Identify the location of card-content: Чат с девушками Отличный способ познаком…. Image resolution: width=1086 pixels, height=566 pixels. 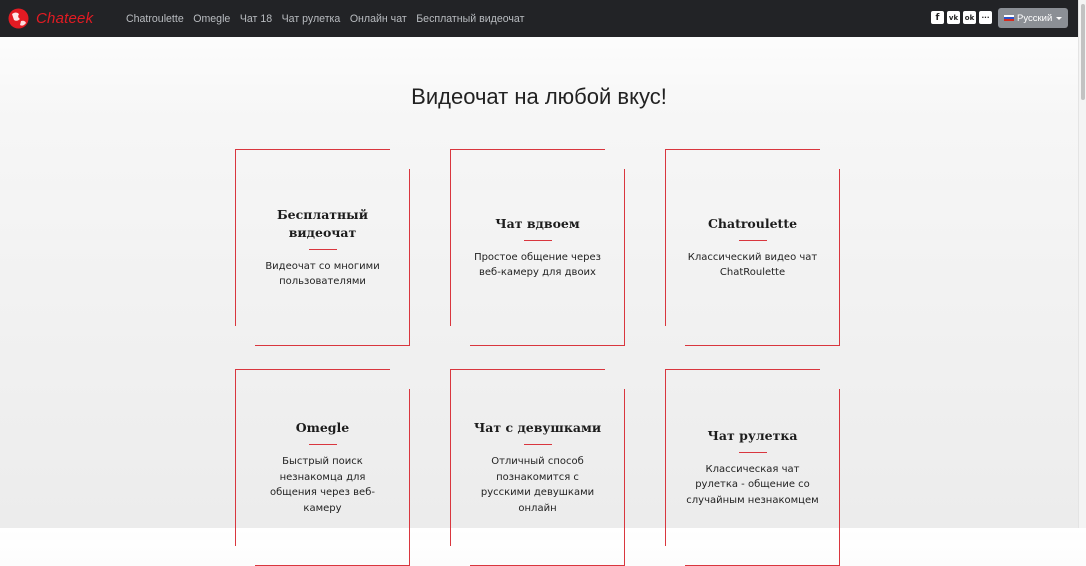
(537, 467).